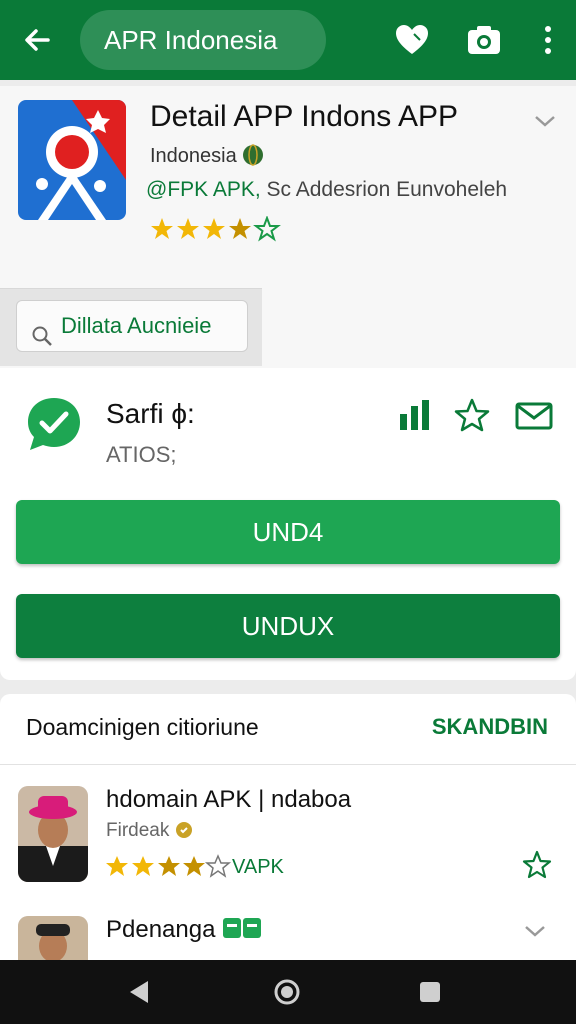  Describe the element at coordinates (387, 189) in the screenshot. I see `developer-text: Sc Addesrion Eunvoheleh` at that location.